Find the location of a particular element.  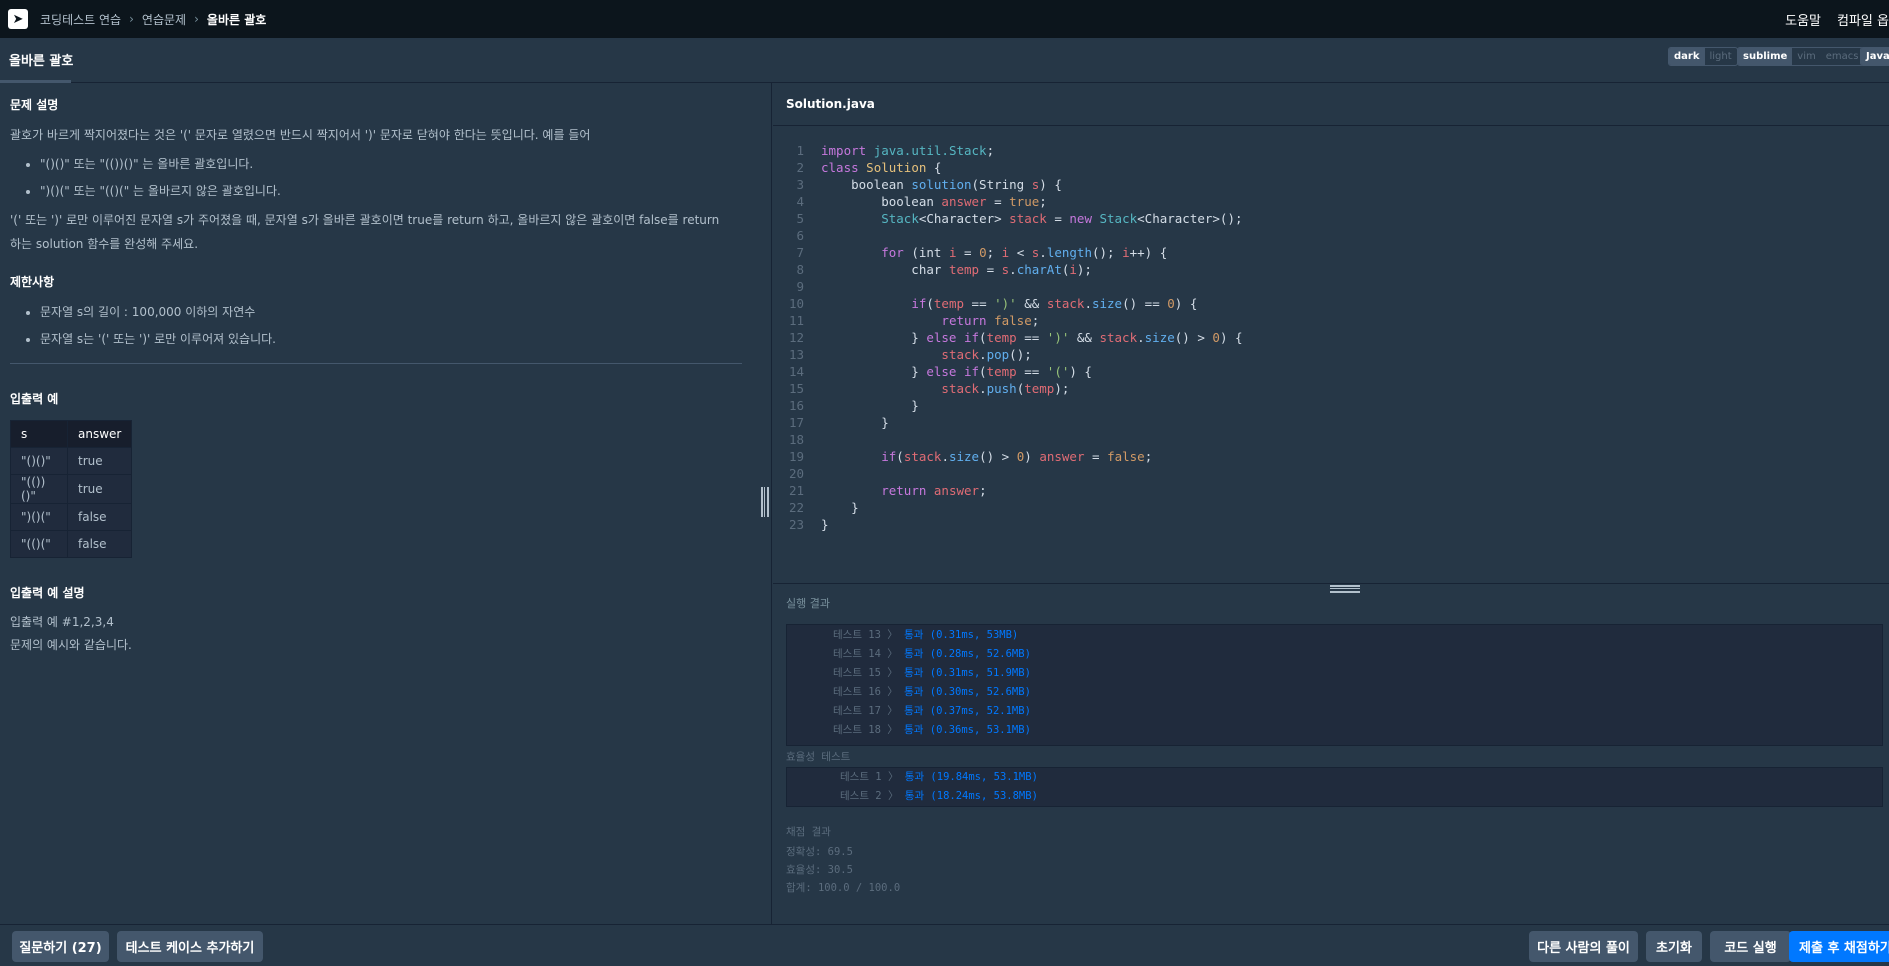

line-number: 23 is located at coordinates (796, 524).